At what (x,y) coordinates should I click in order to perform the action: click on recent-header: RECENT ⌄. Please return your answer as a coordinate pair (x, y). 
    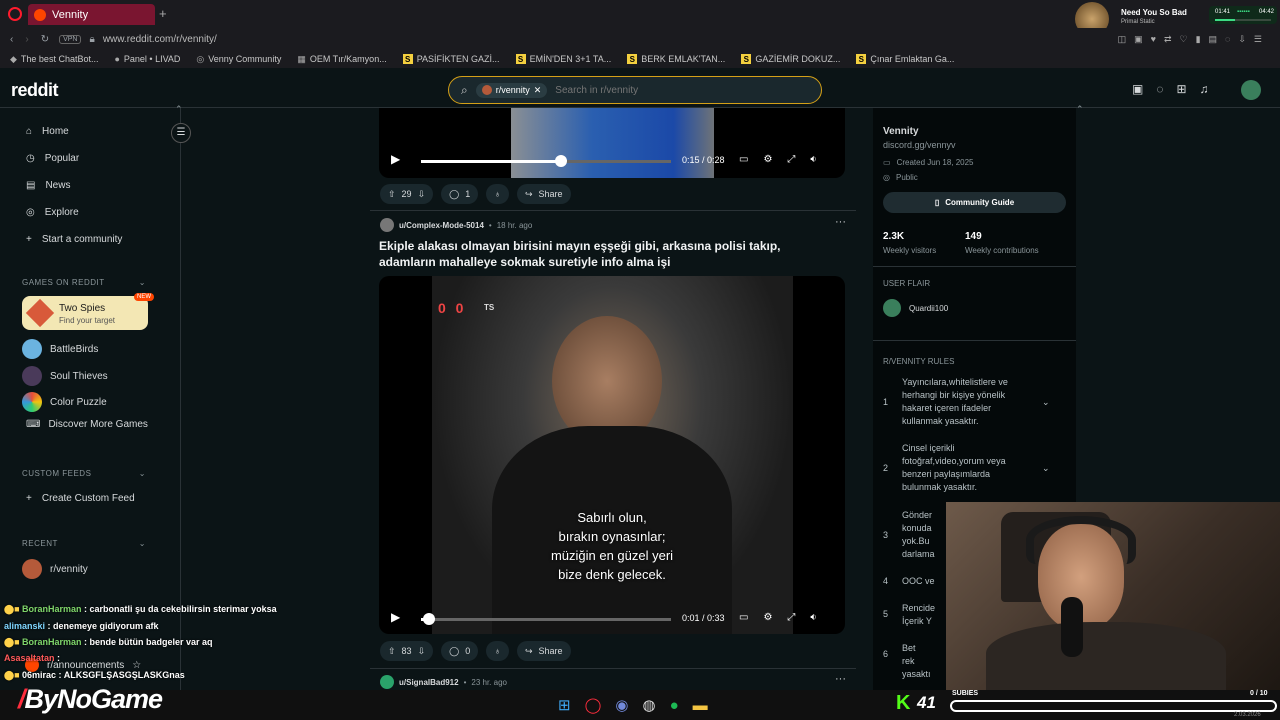
    Looking at the image, I should click on (84, 543).